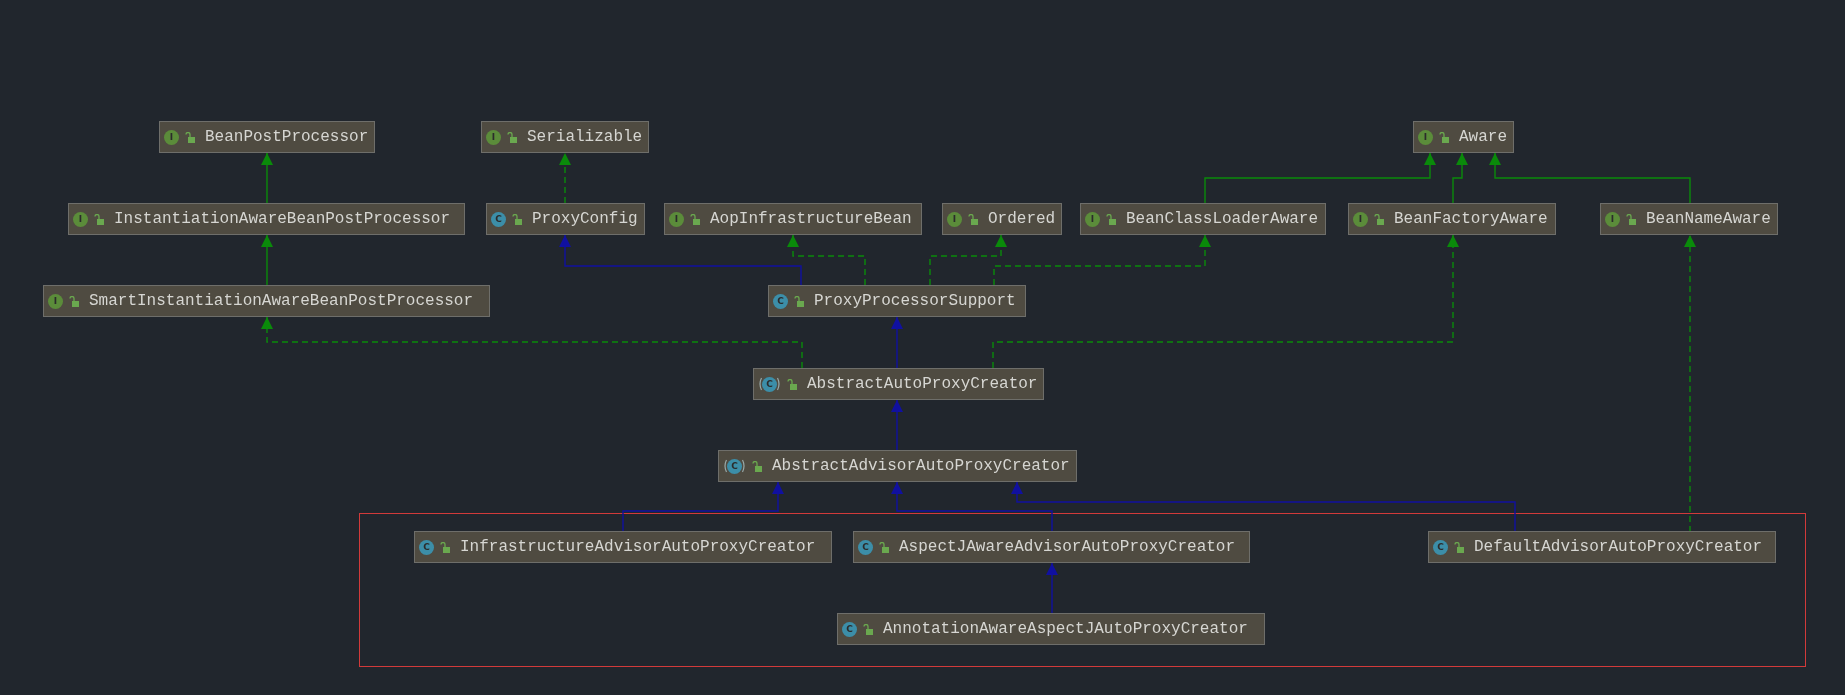  I want to click on class-name: InfrastructureAdvisorAutoProxyCreator, so click(638, 547).